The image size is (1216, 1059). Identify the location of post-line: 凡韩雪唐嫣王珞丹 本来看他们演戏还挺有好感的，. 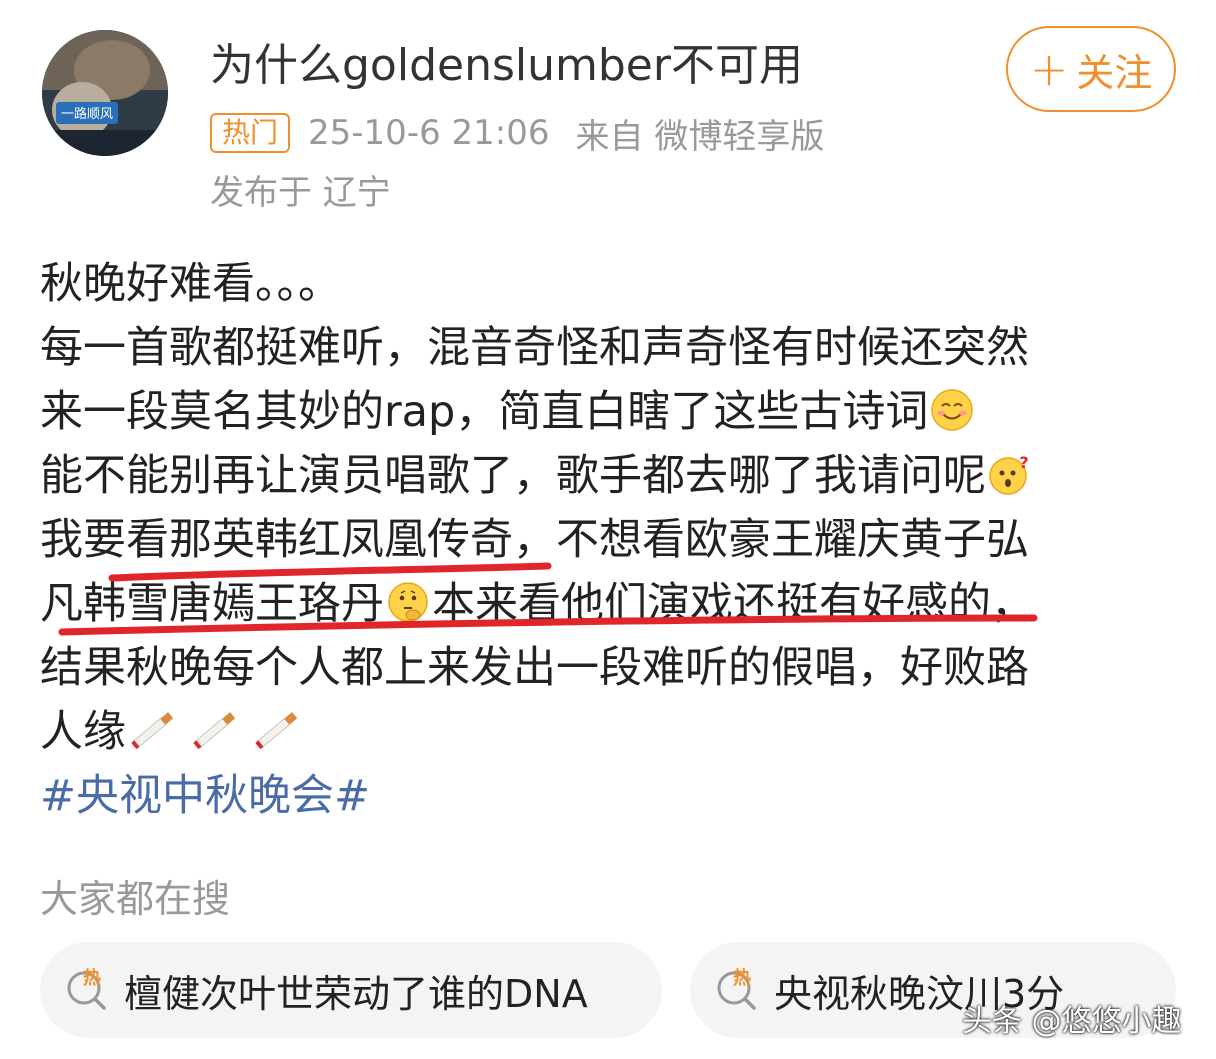
(610, 604).